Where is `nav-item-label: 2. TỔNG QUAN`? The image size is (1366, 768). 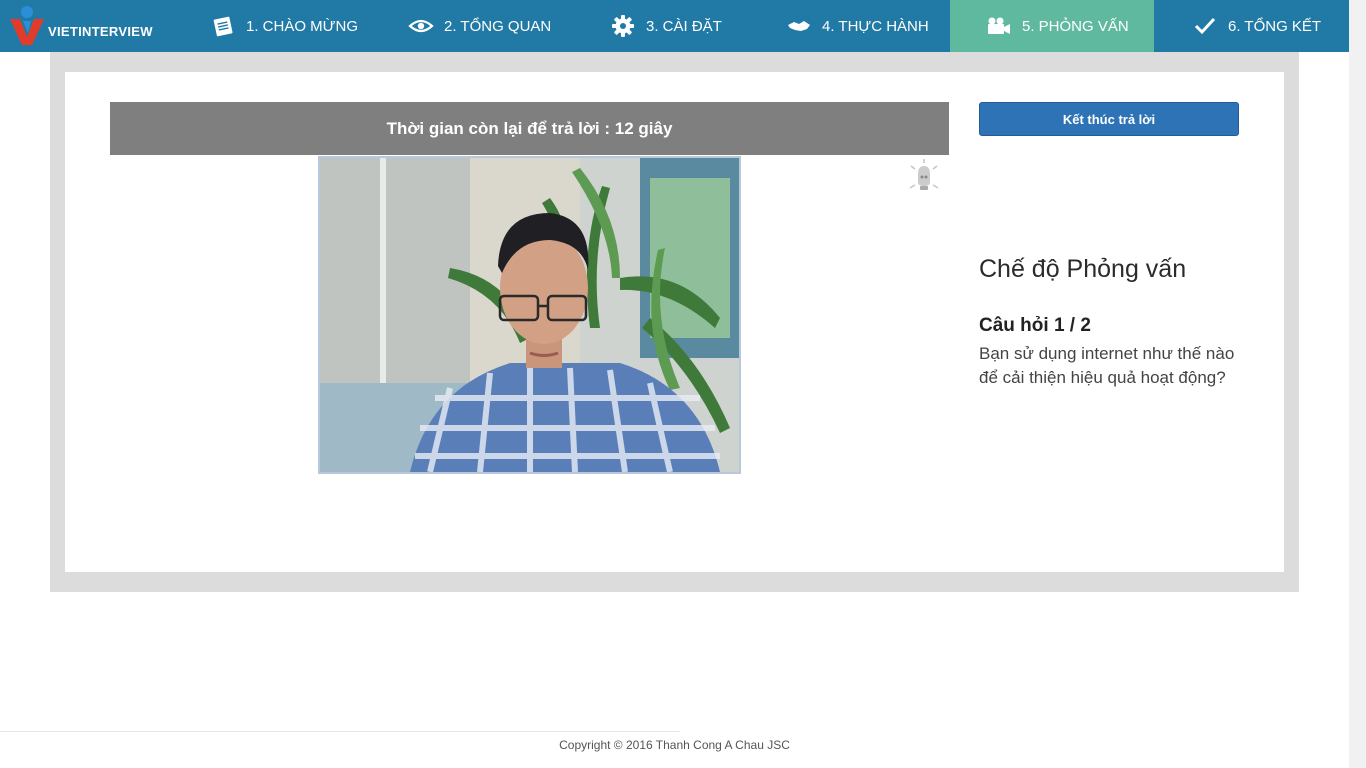
nav-item-label: 2. TỔNG QUAN is located at coordinates (498, 26).